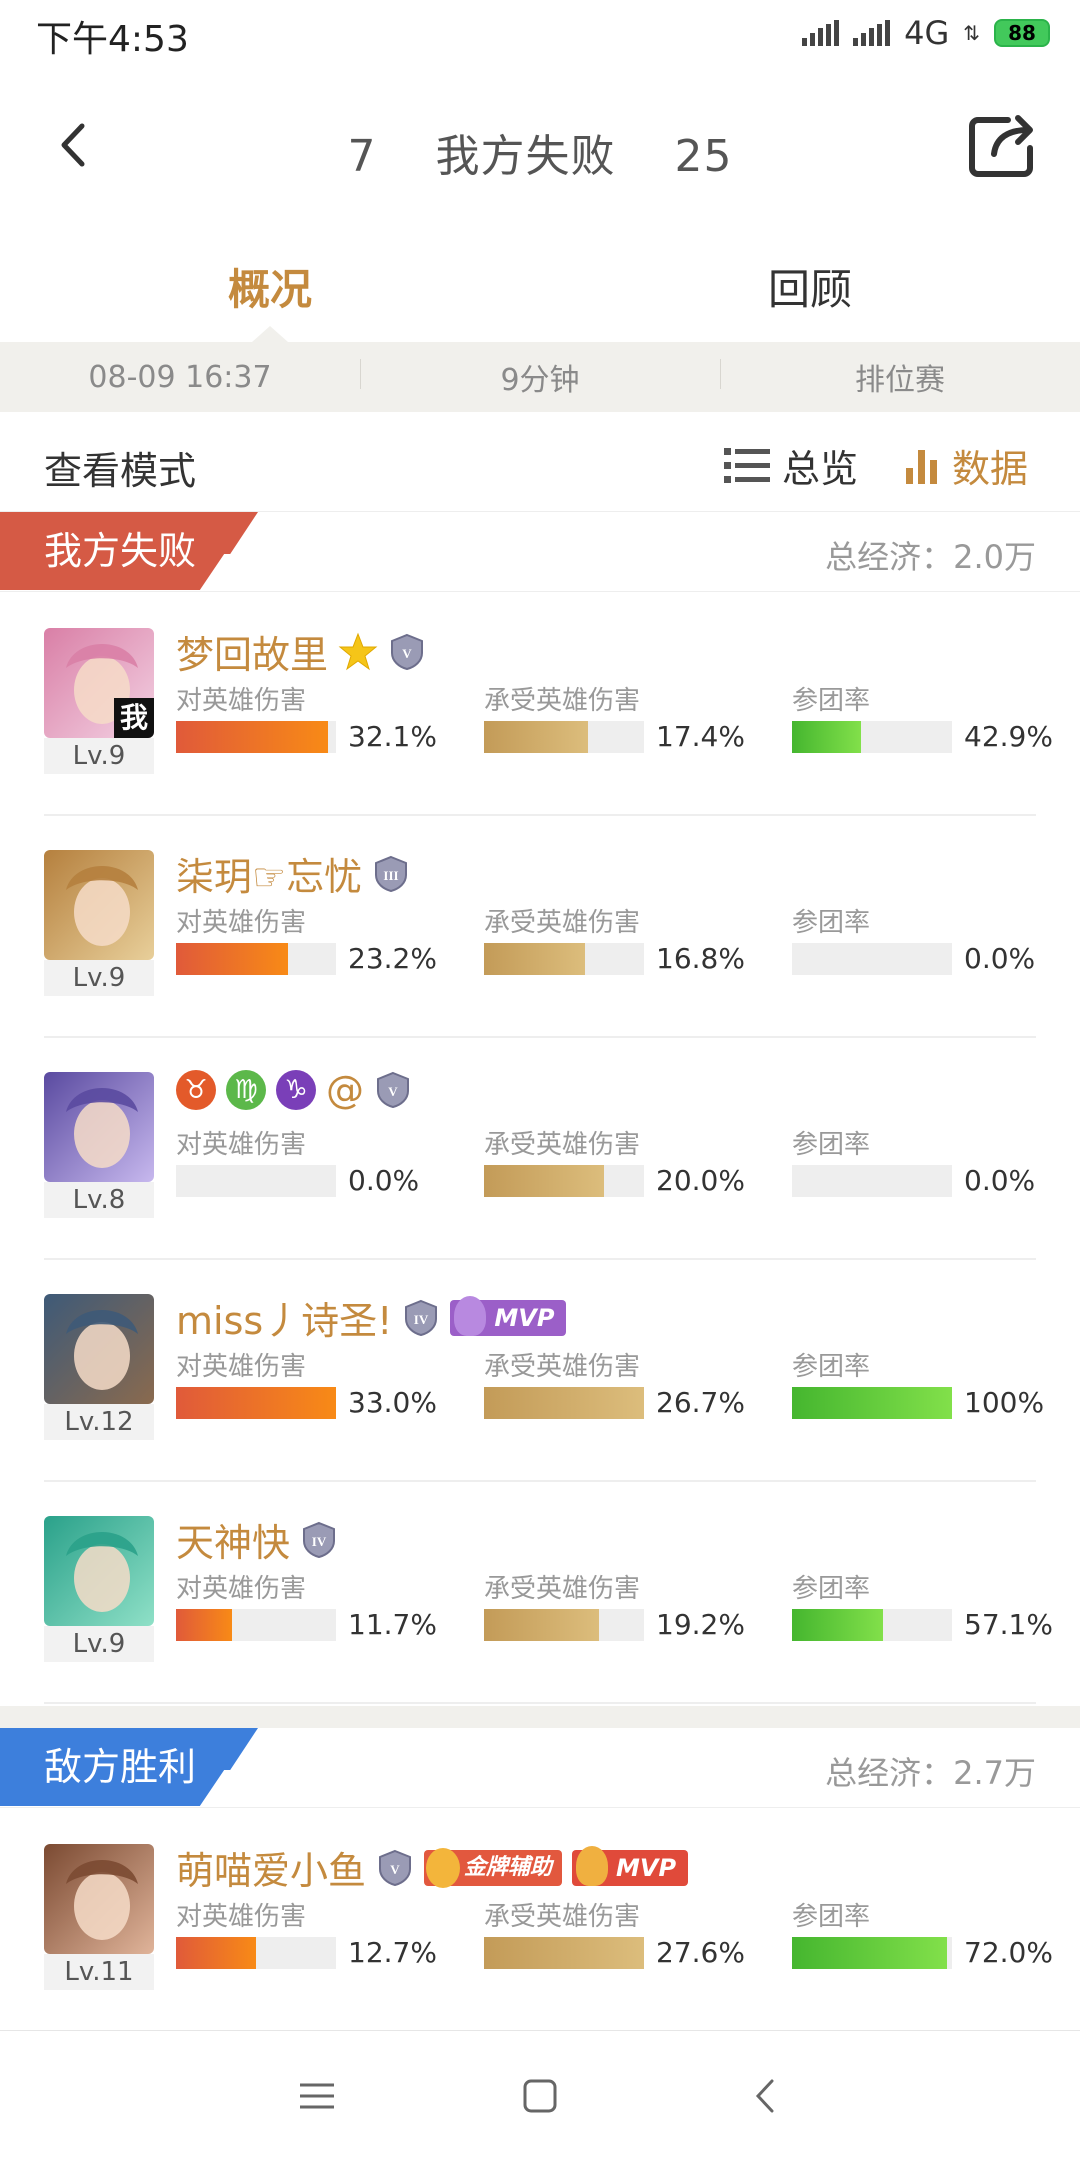 This screenshot has height=2160, width=1080. What do you see at coordinates (326, 1160) in the screenshot?
I see `damage-dealt-stat: 对英雄伤害 0.0%` at bounding box center [326, 1160].